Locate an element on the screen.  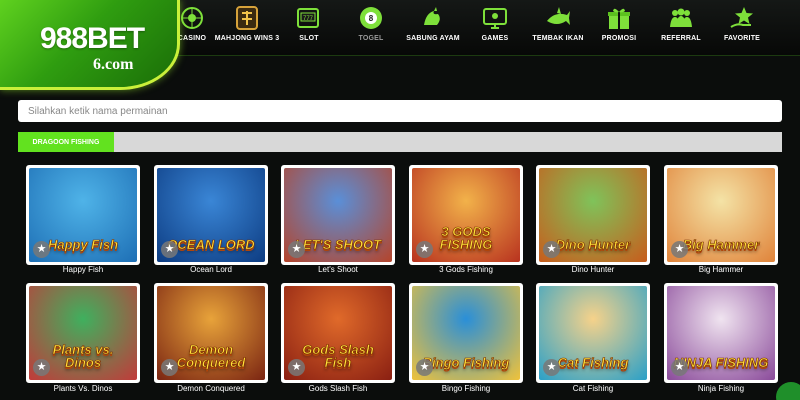
nav-item-togel: 8 TOGEL is located at coordinates (371, 28).